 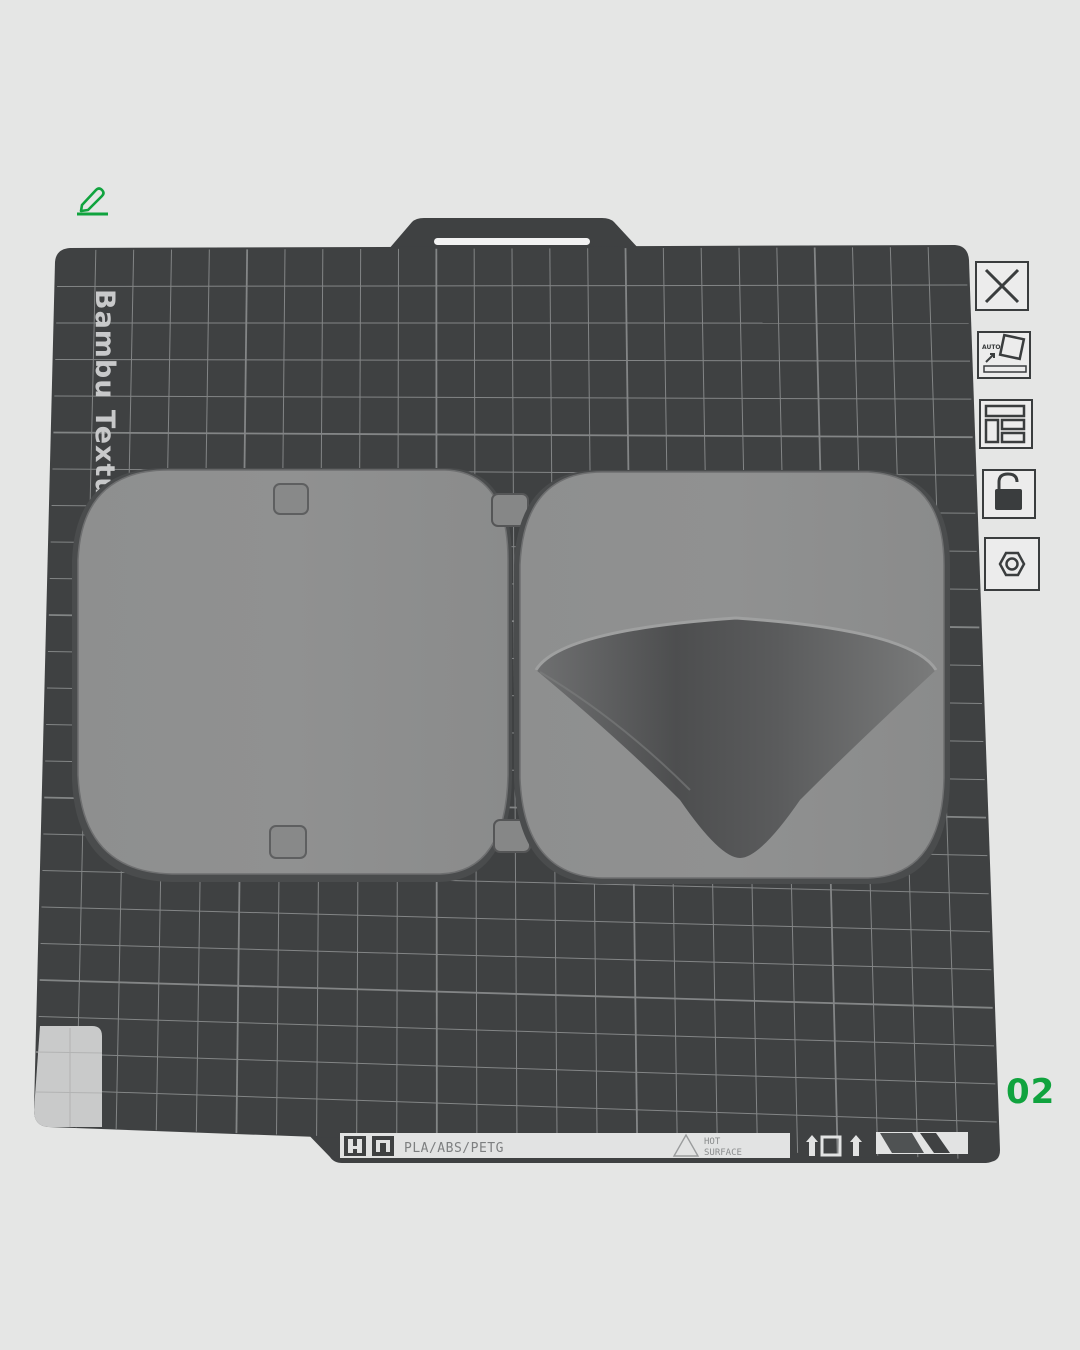 I want to click on svg-text: AUTO, so click(x=991, y=347).